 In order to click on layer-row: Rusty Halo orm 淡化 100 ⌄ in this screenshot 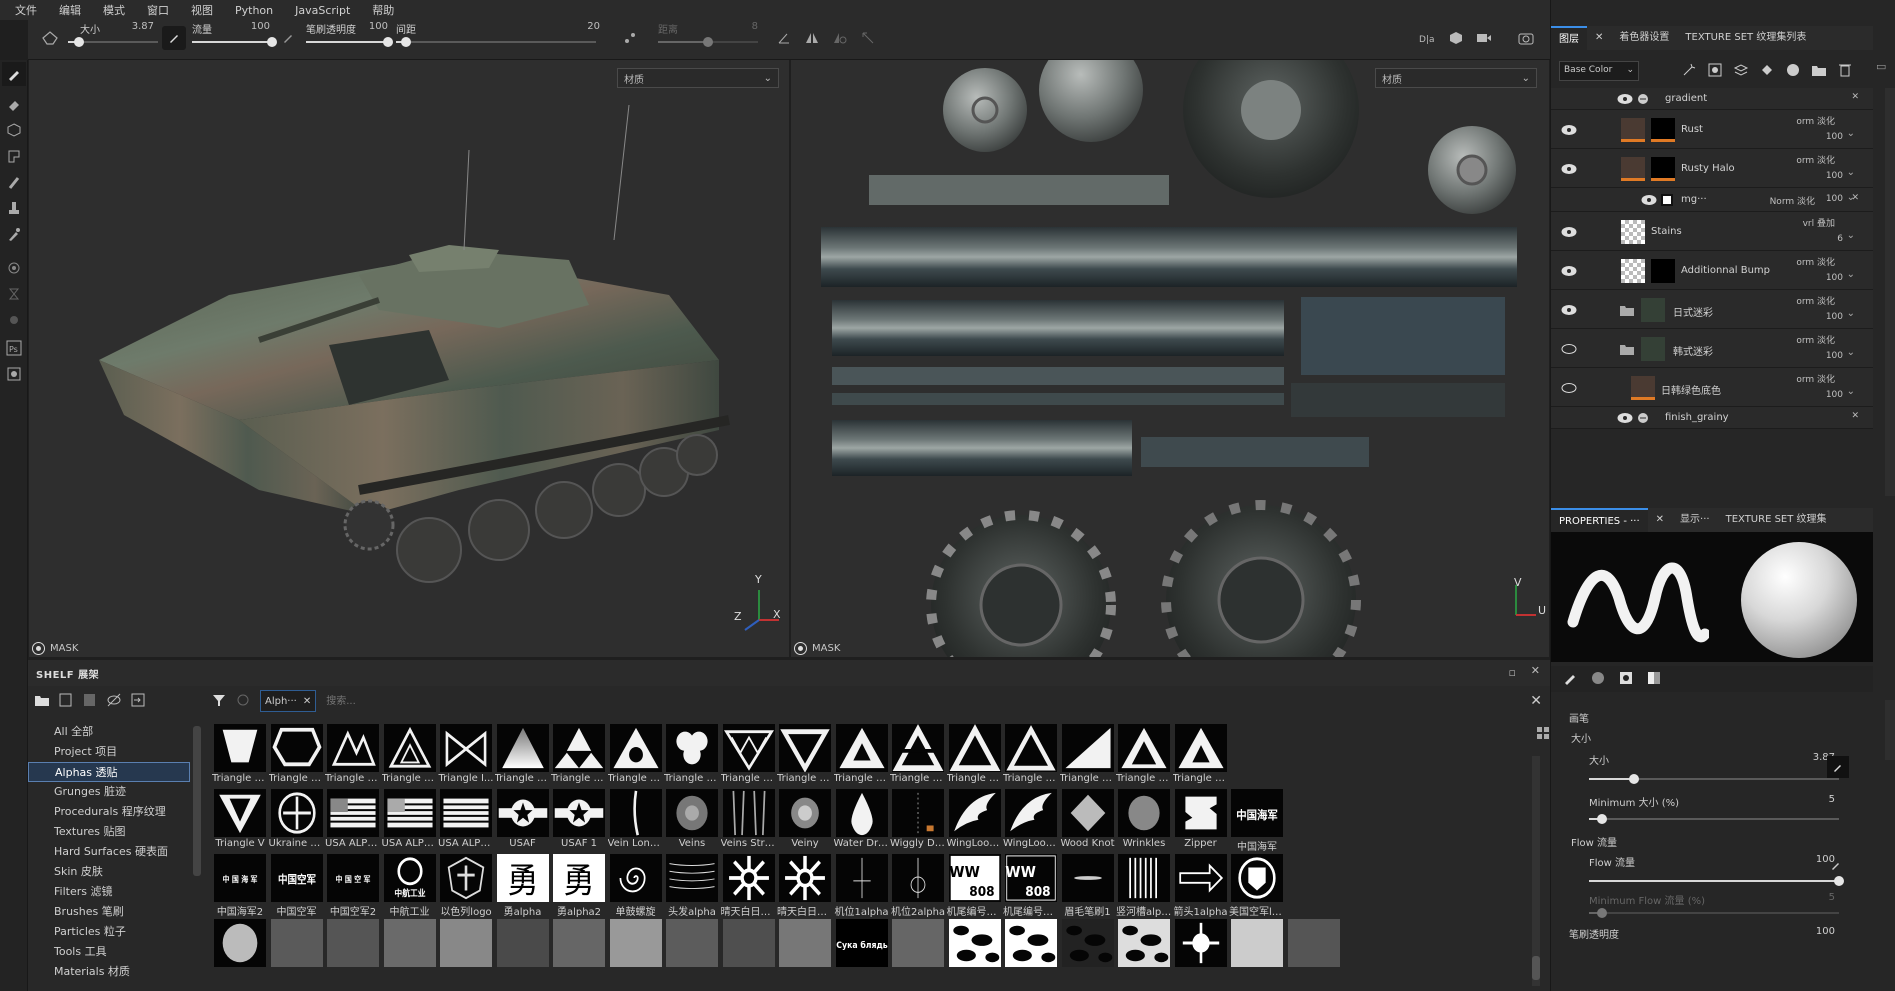, I will do `click(1712, 168)`.